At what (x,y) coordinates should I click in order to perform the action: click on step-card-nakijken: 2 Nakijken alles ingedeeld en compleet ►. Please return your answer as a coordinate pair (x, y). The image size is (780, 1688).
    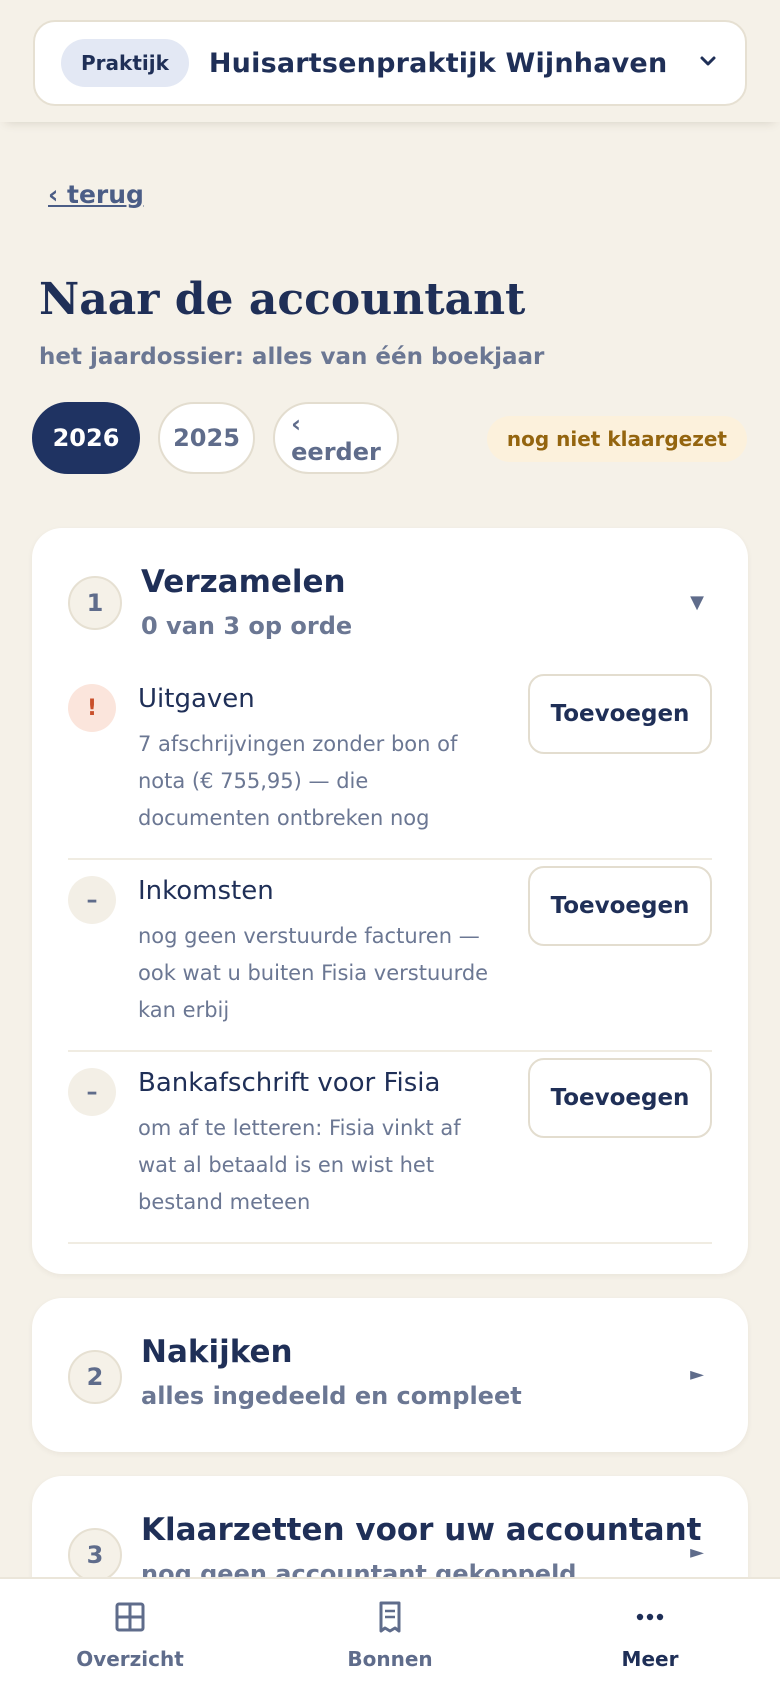
    Looking at the image, I should click on (390, 1375).